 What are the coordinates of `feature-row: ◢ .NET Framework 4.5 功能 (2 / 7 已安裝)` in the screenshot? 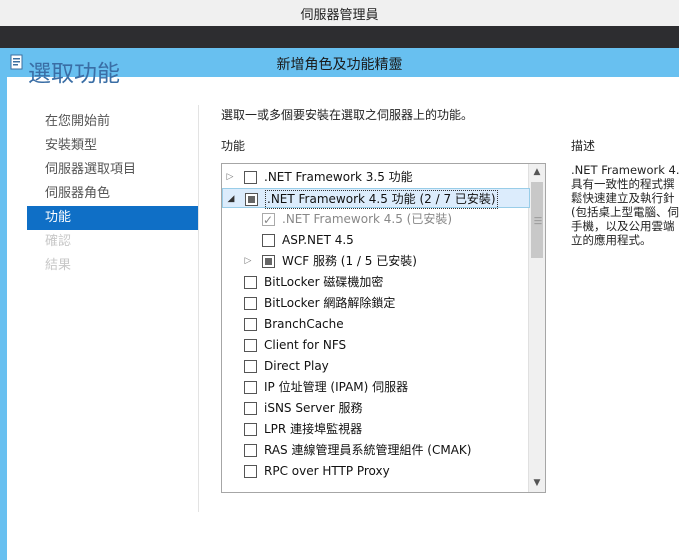 It's located at (376, 198).